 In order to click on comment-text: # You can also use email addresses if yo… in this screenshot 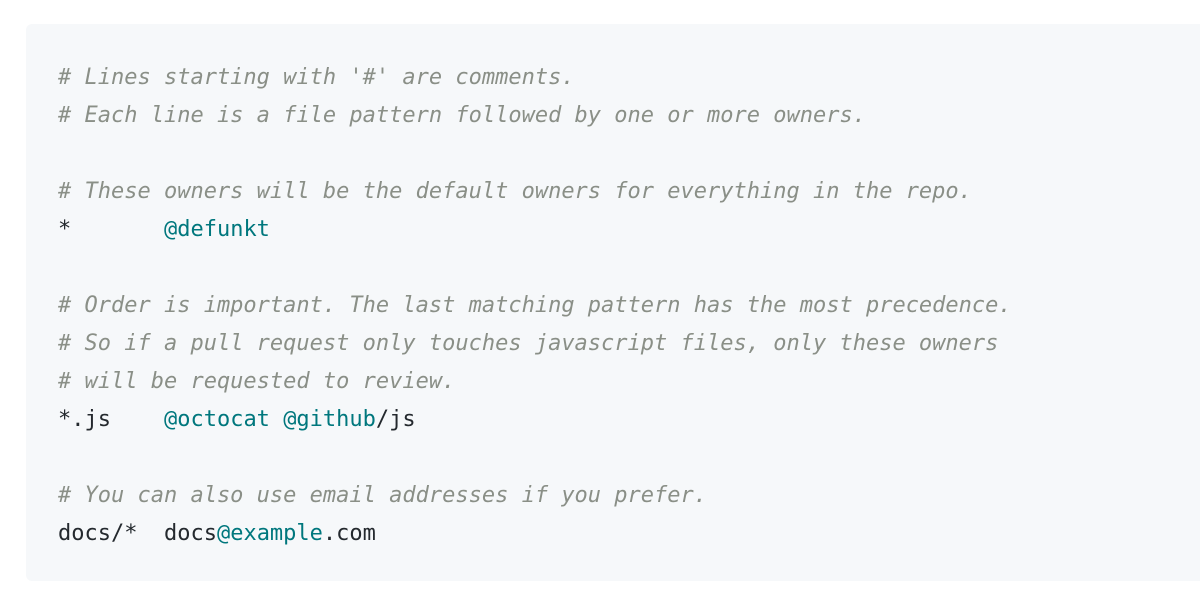, I will do `click(383, 495)`.